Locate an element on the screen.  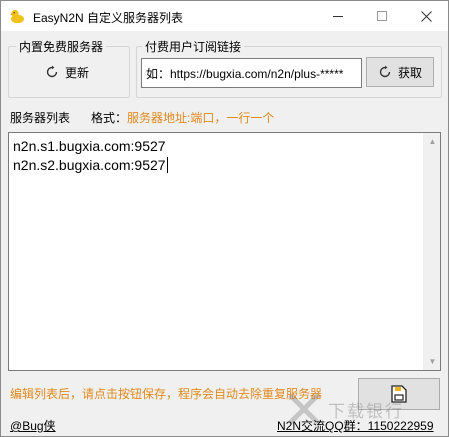
scroll-up-icon: ▲ is located at coordinates (432, 141).